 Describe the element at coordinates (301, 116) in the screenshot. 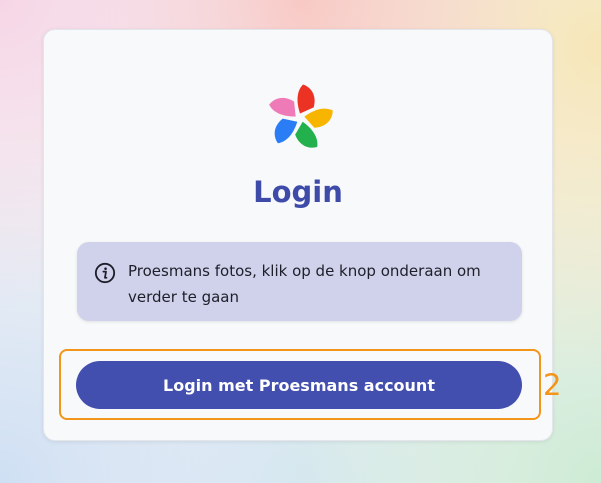

I see `photos-pinwheel-icon` at that location.